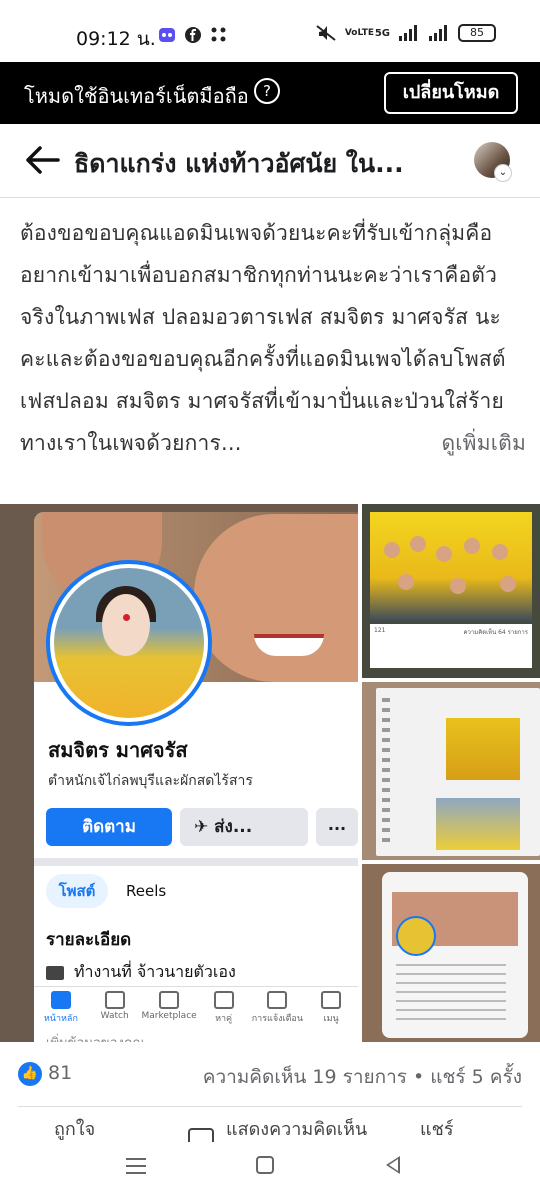 Image resolution: width=540 pixels, height=1200 pixels. I want to click on system-nav-bar, so click(270, 1171).